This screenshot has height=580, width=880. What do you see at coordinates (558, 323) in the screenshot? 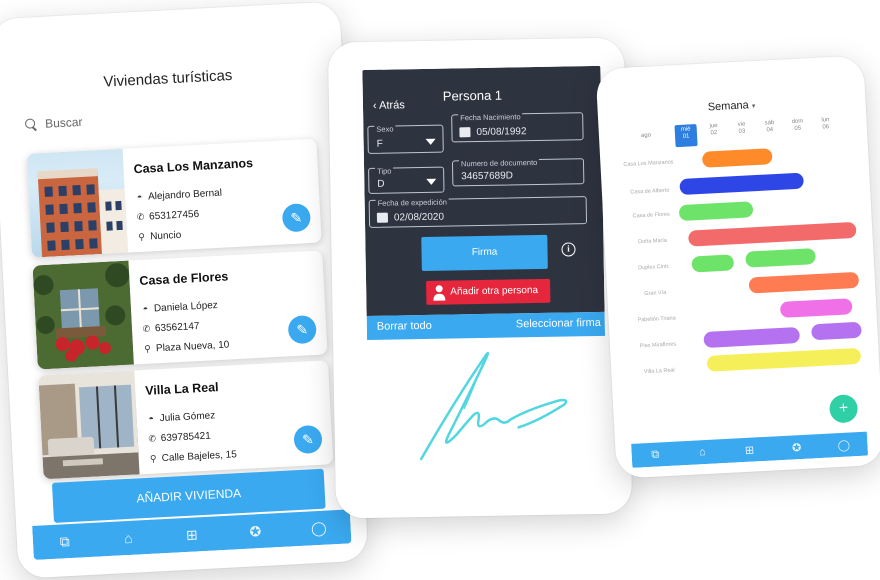
I see `select-signature-button: Seleccionar firma` at bounding box center [558, 323].